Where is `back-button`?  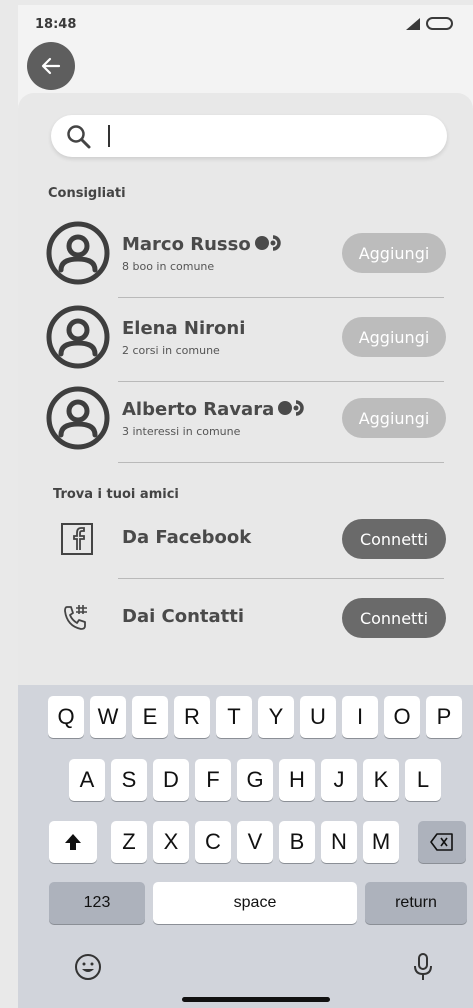
back-button is located at coordinates (51, 66).